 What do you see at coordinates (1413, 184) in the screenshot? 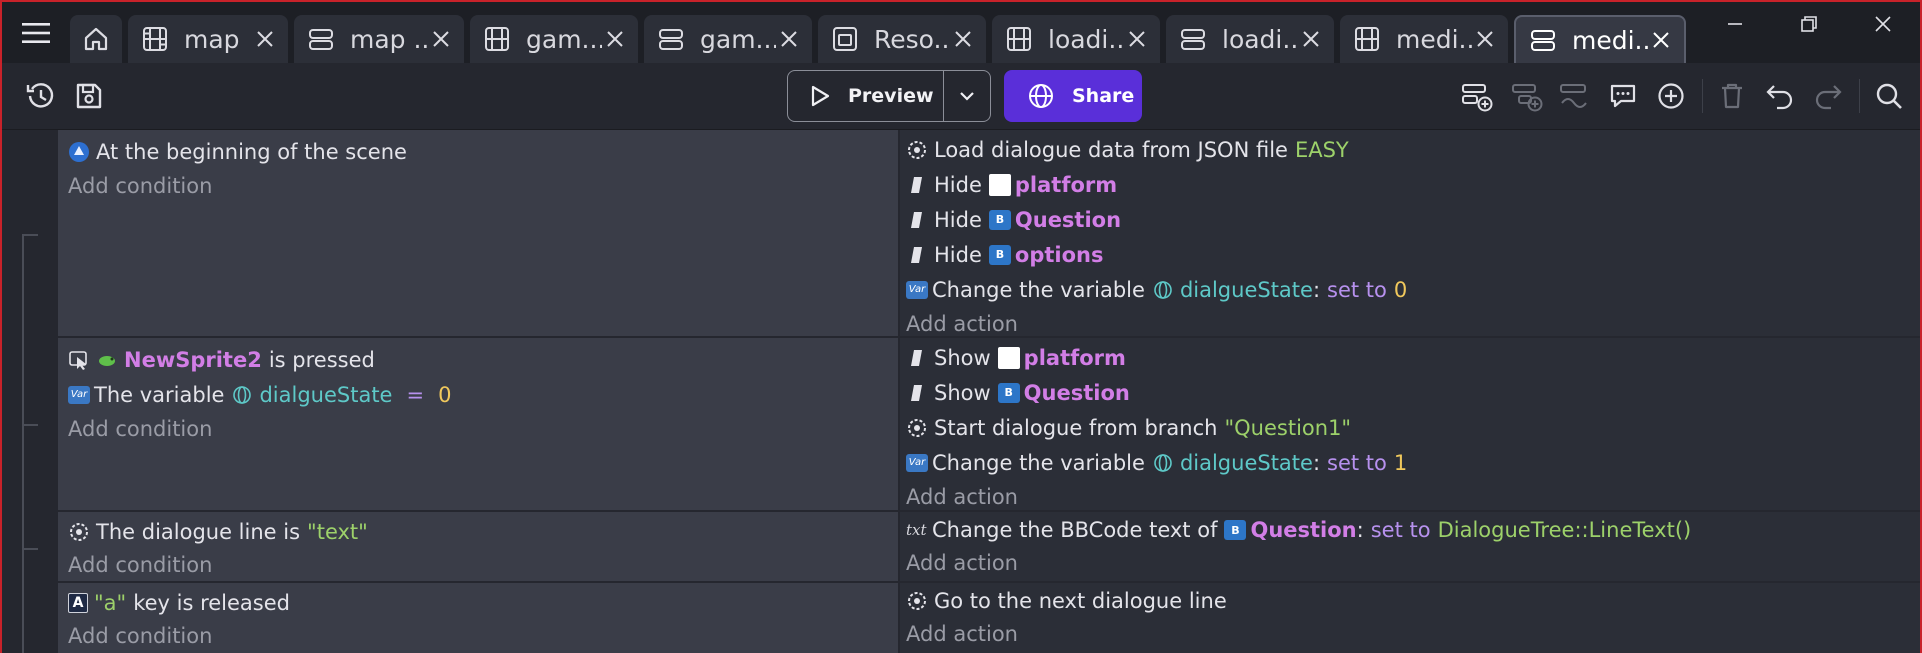
I see `action-line: Hide platform` at bounding box center [1413, 184].